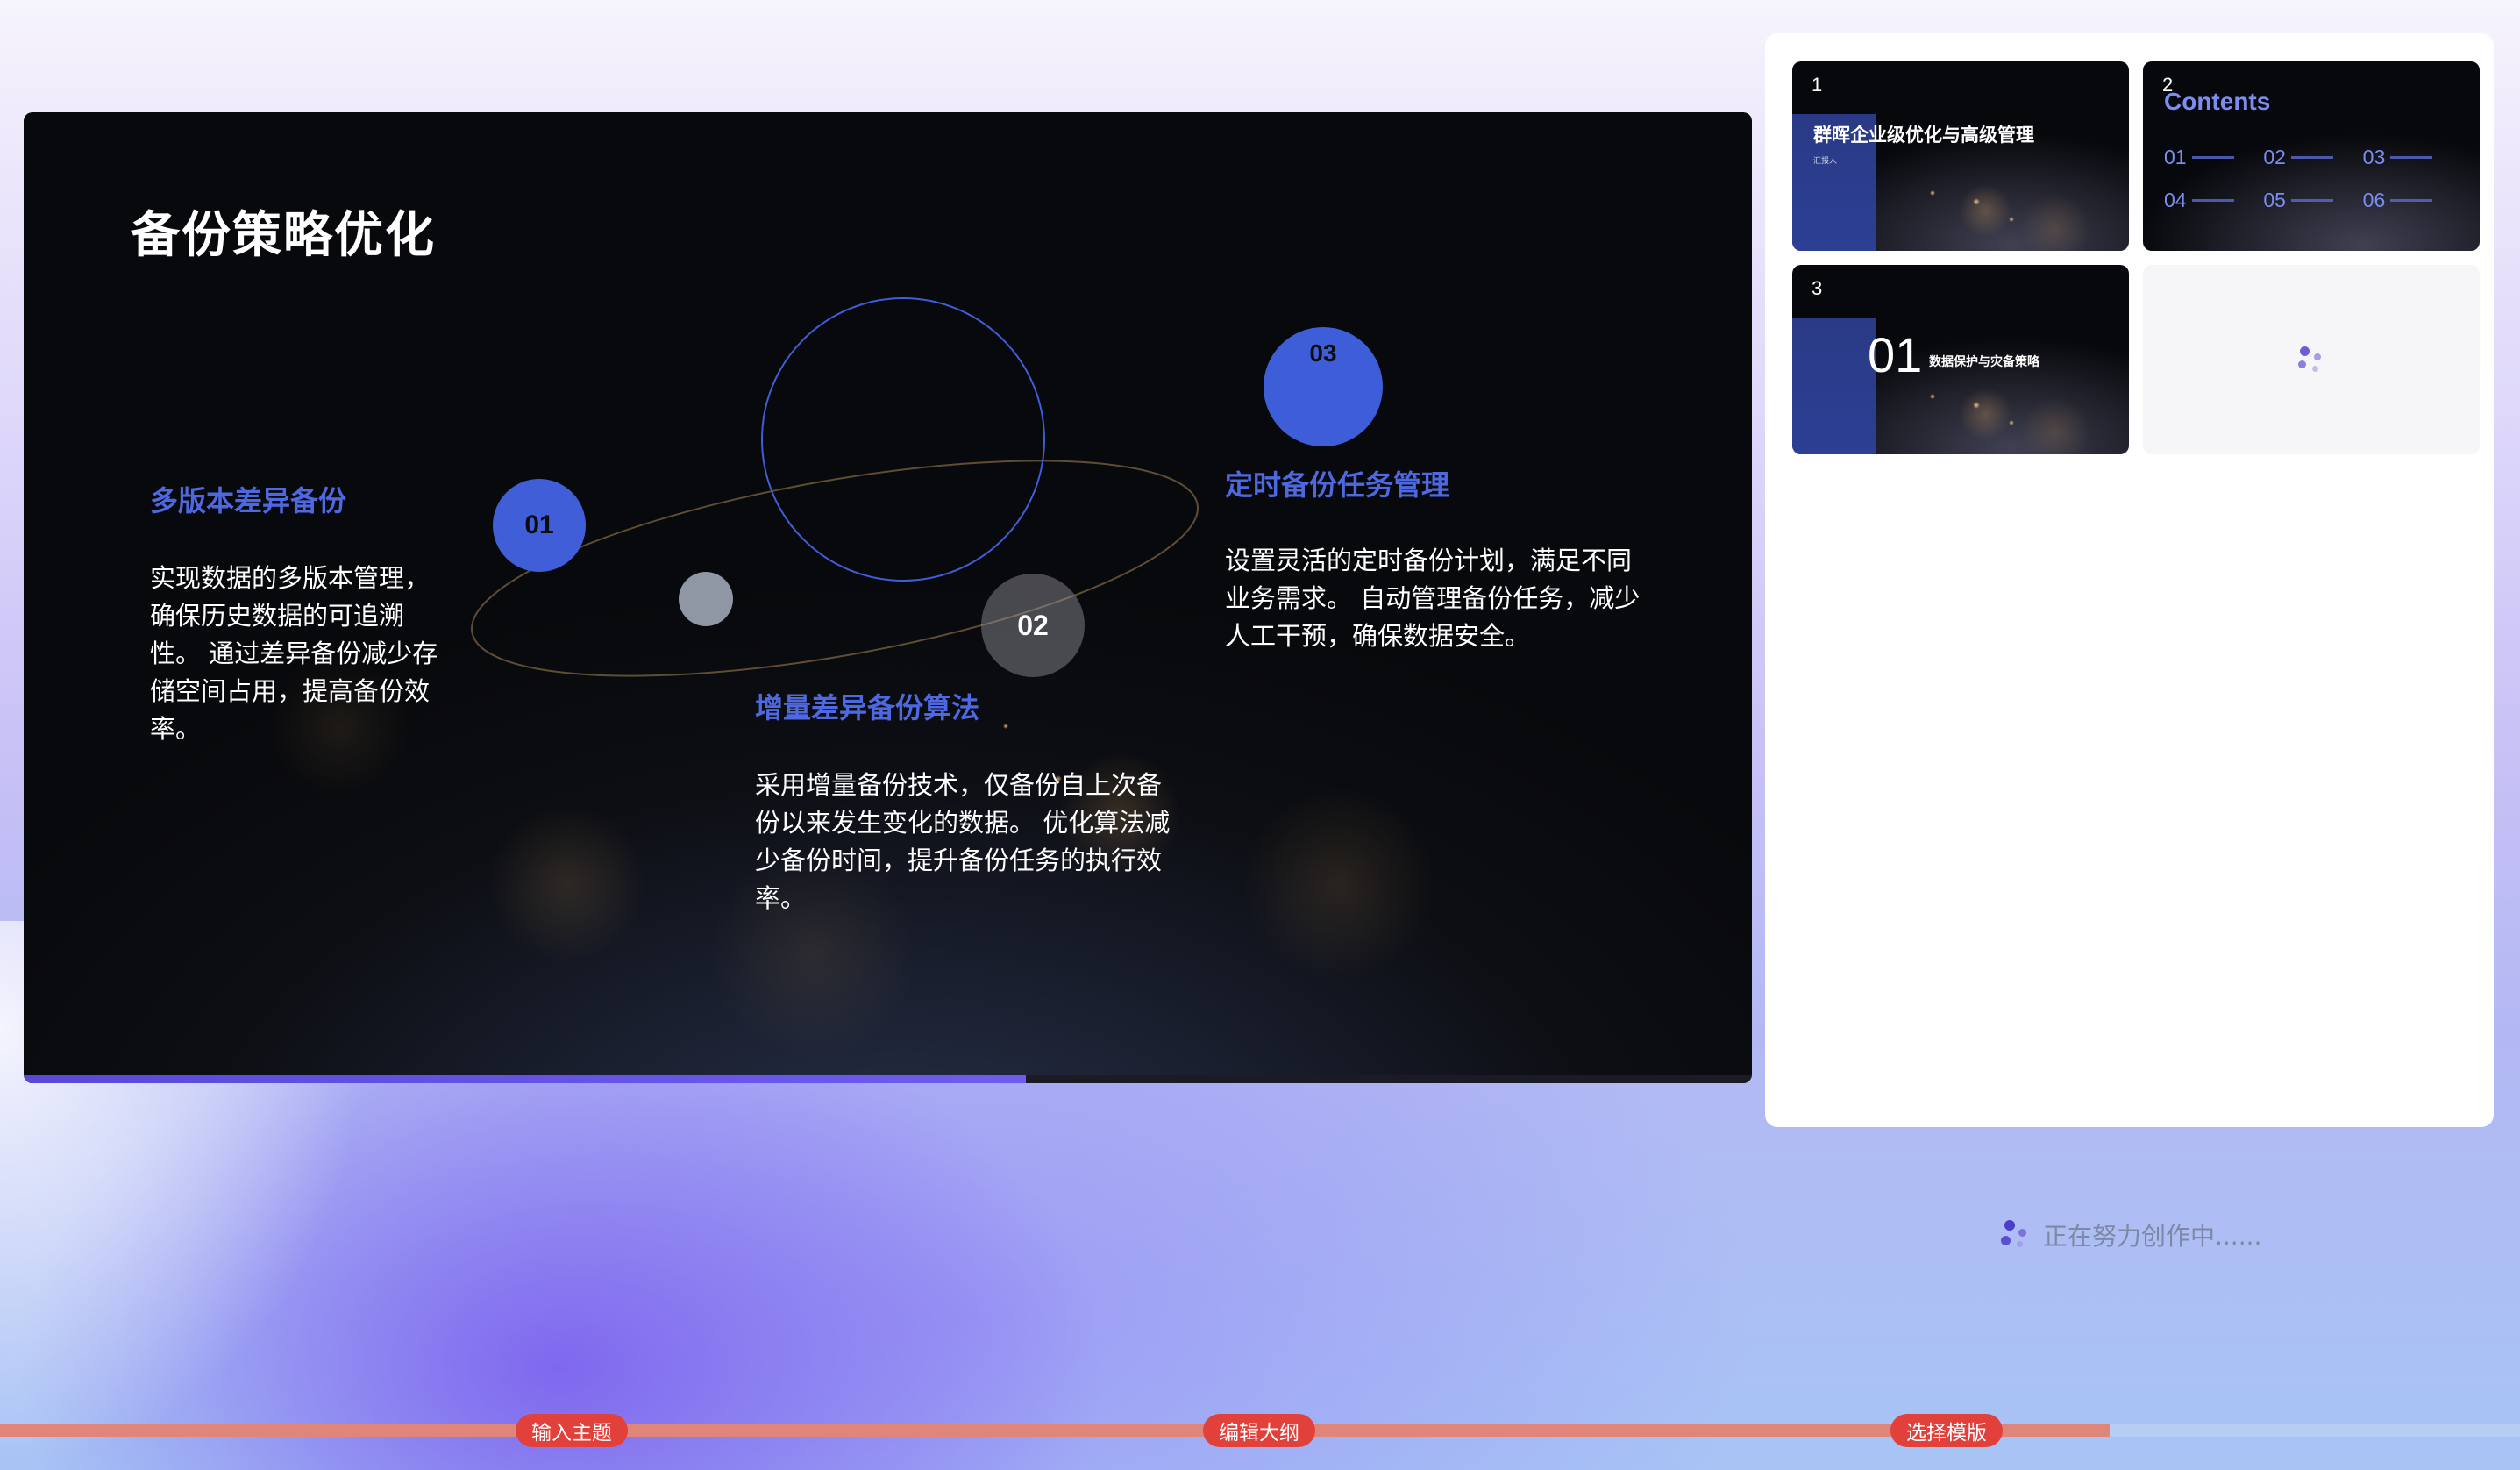 The height and width of the screenshot is (1470, 2520). What do you see at coordinates (1825, 161) in the screenshot?
I see `thumbnail-subtitle: 汇报人` at bounding box center [1825, 161].